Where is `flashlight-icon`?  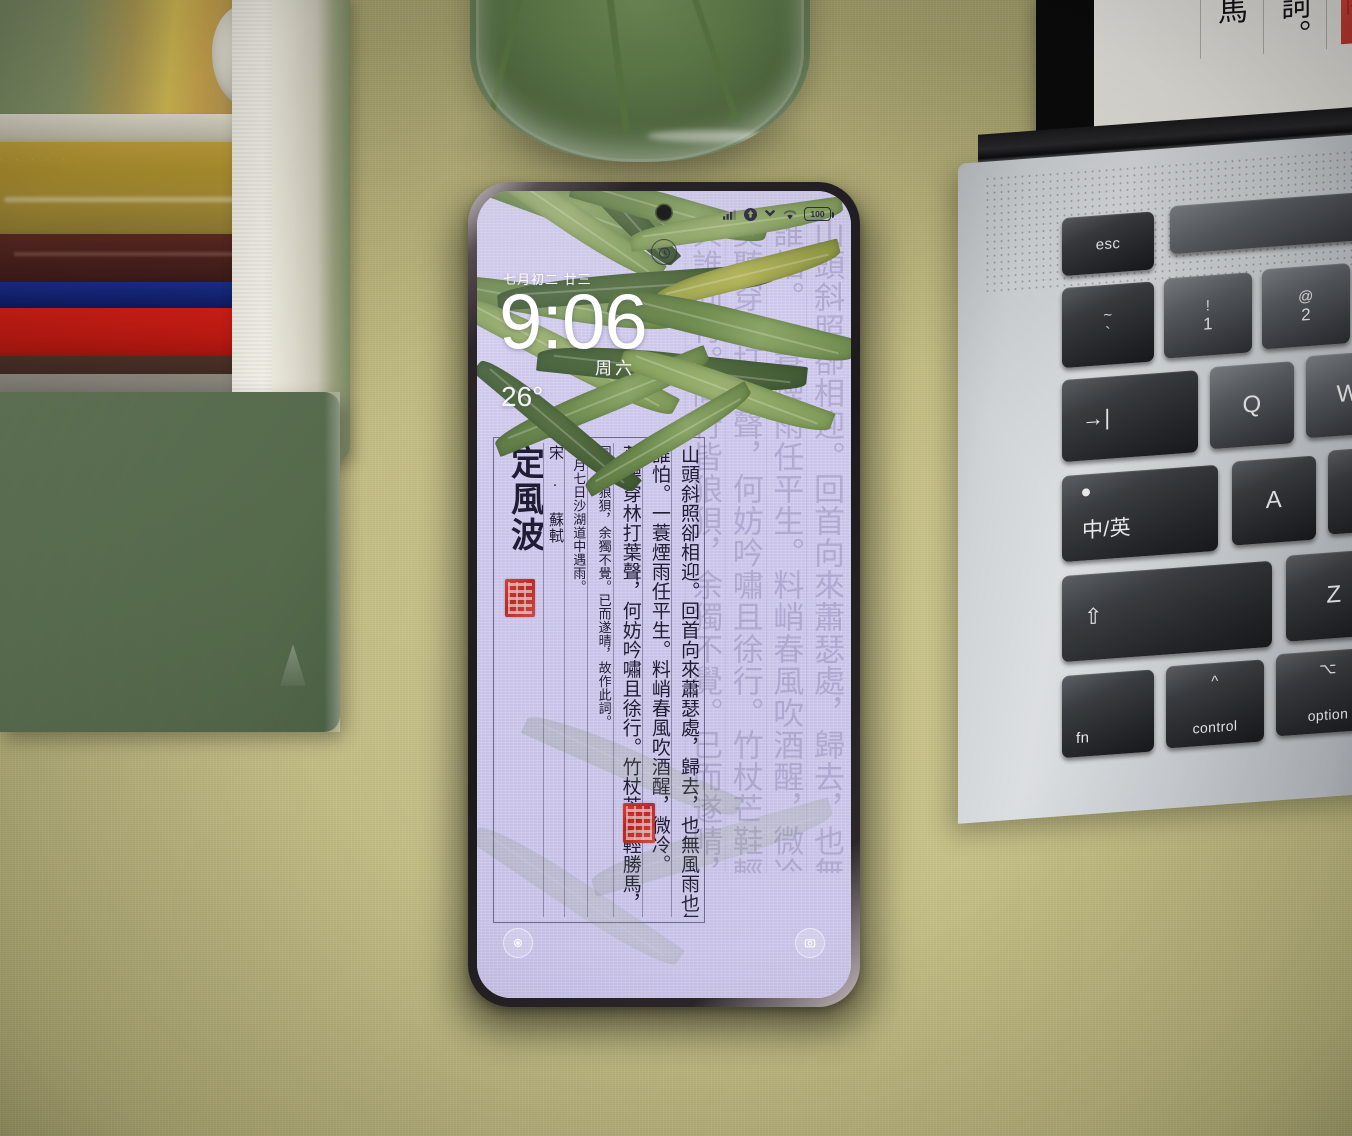 flashlight-icon is located at coordinates (518, 943).